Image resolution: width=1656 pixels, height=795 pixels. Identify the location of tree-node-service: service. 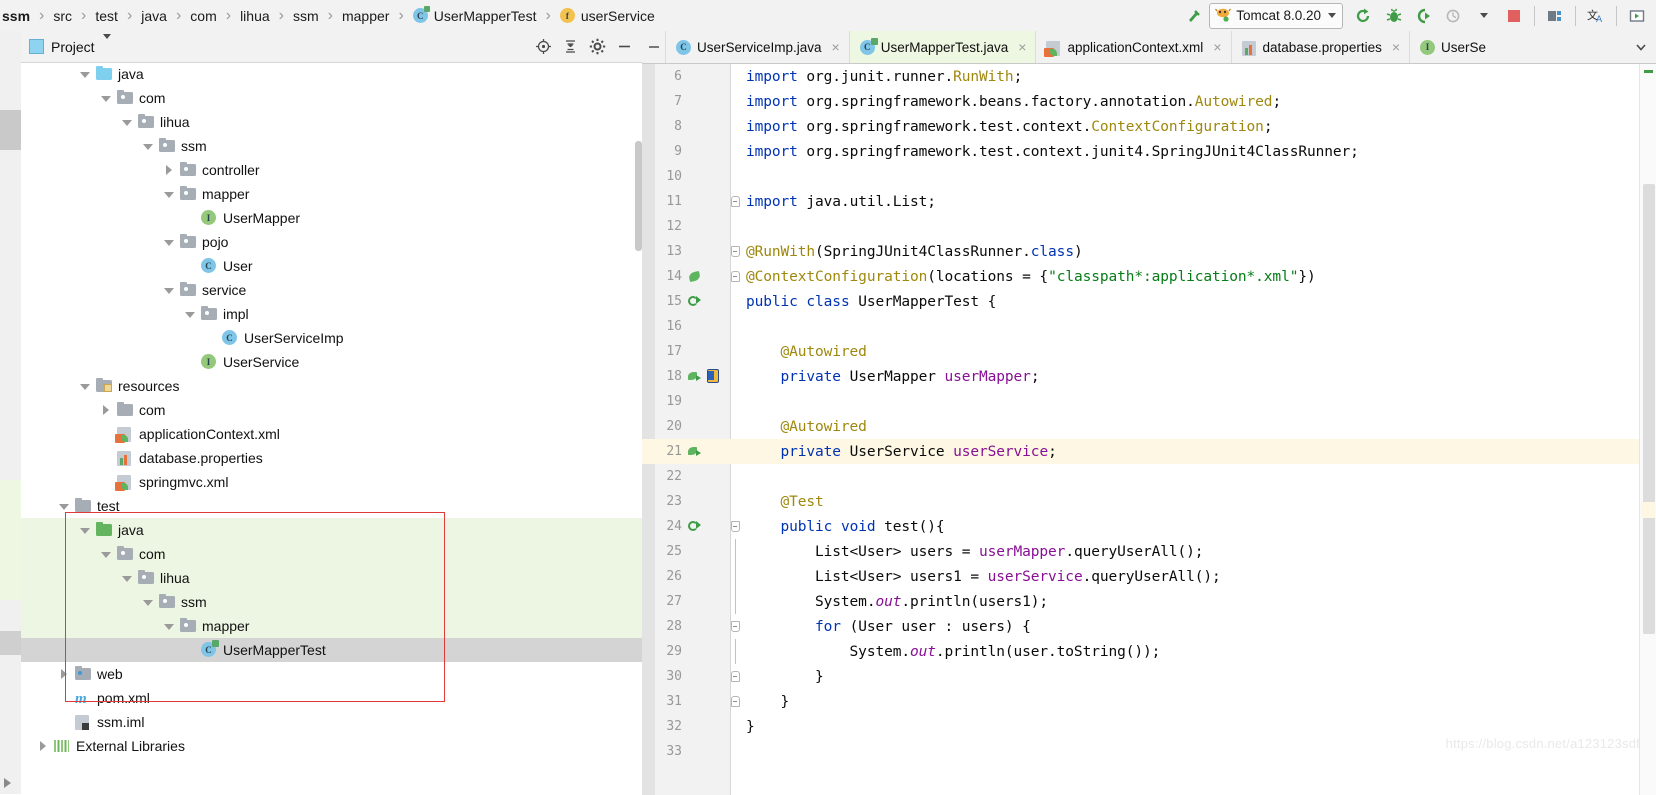
(331, 290).